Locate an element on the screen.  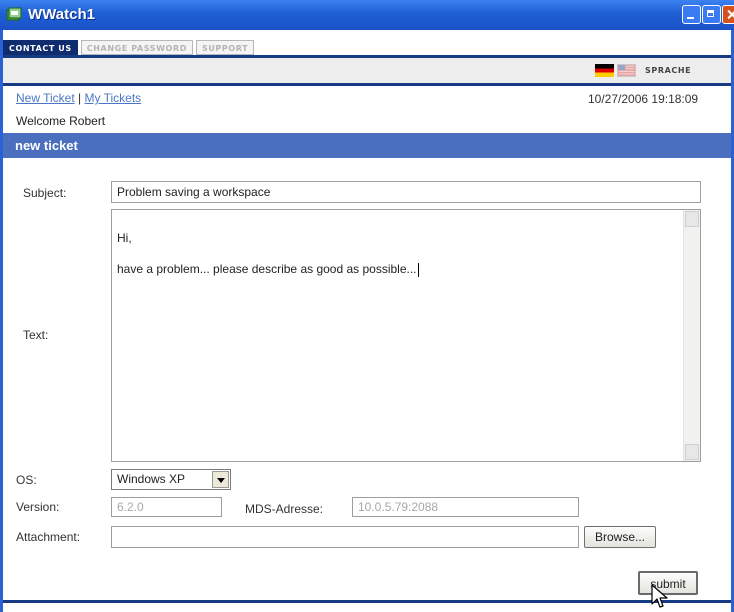
top-tabs: CONTACT US CHANGE PASSWORD SUPPORT is located at coordinates (130, 47).